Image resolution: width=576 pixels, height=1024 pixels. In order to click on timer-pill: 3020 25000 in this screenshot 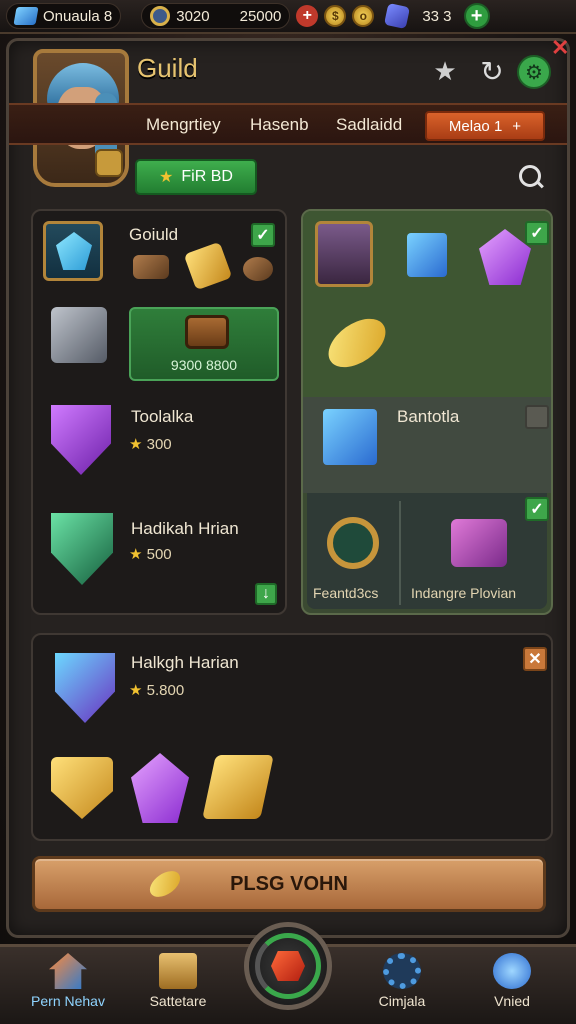, I will do `click(216, 16)`.